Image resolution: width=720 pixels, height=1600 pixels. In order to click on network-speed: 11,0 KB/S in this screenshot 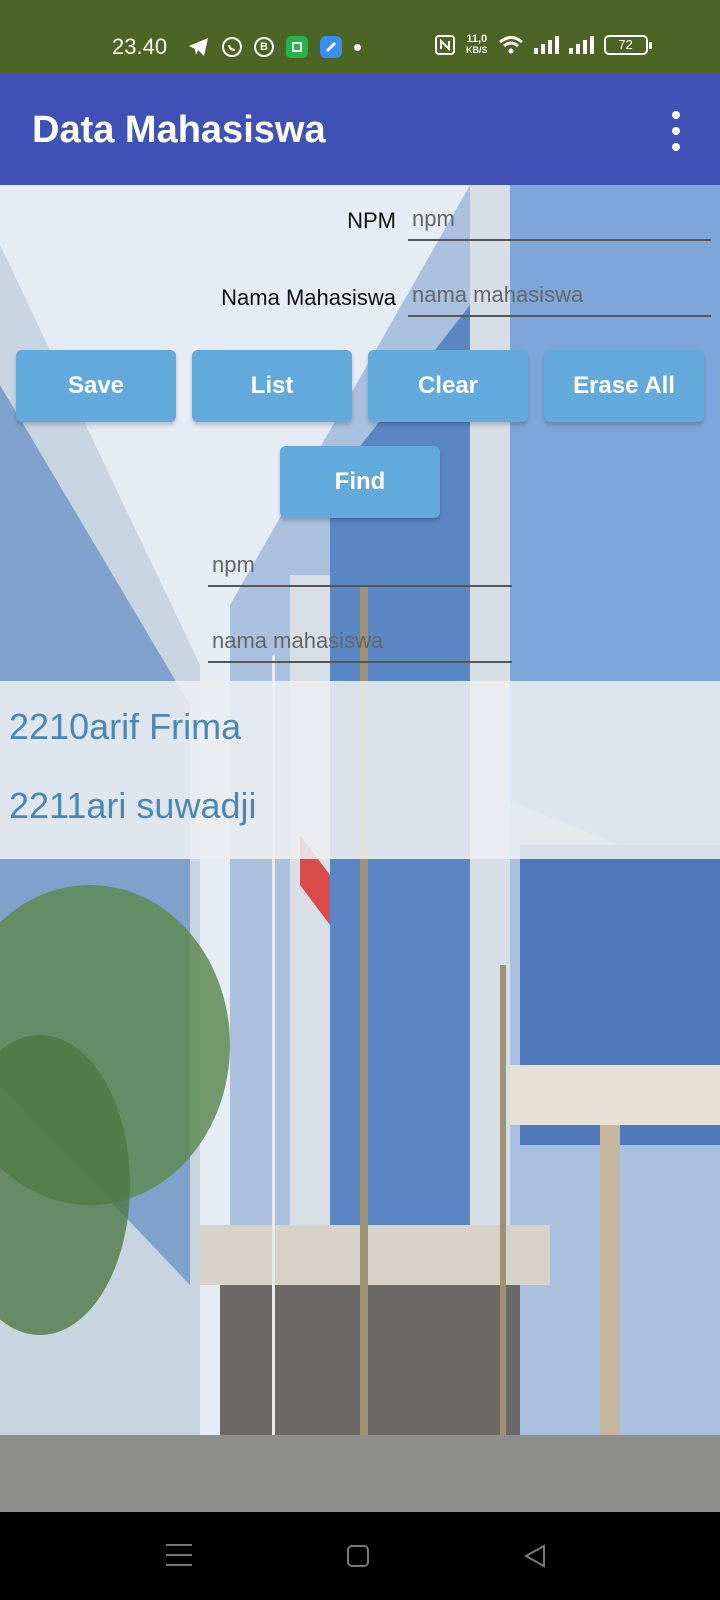, I will do `click(477, 45)`.